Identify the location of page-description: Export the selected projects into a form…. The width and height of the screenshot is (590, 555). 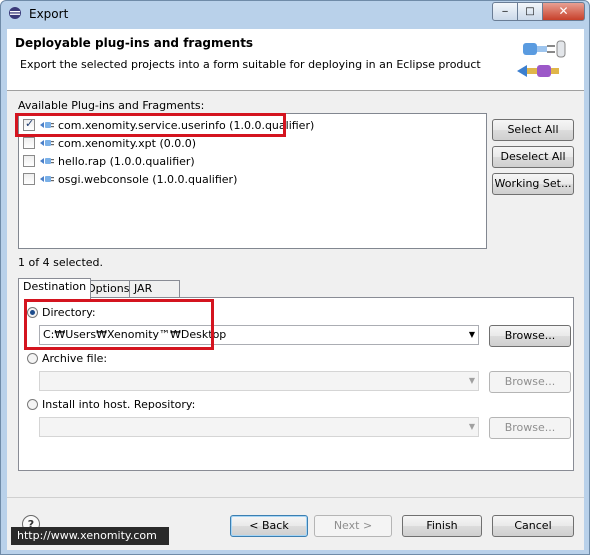
(250, 64).